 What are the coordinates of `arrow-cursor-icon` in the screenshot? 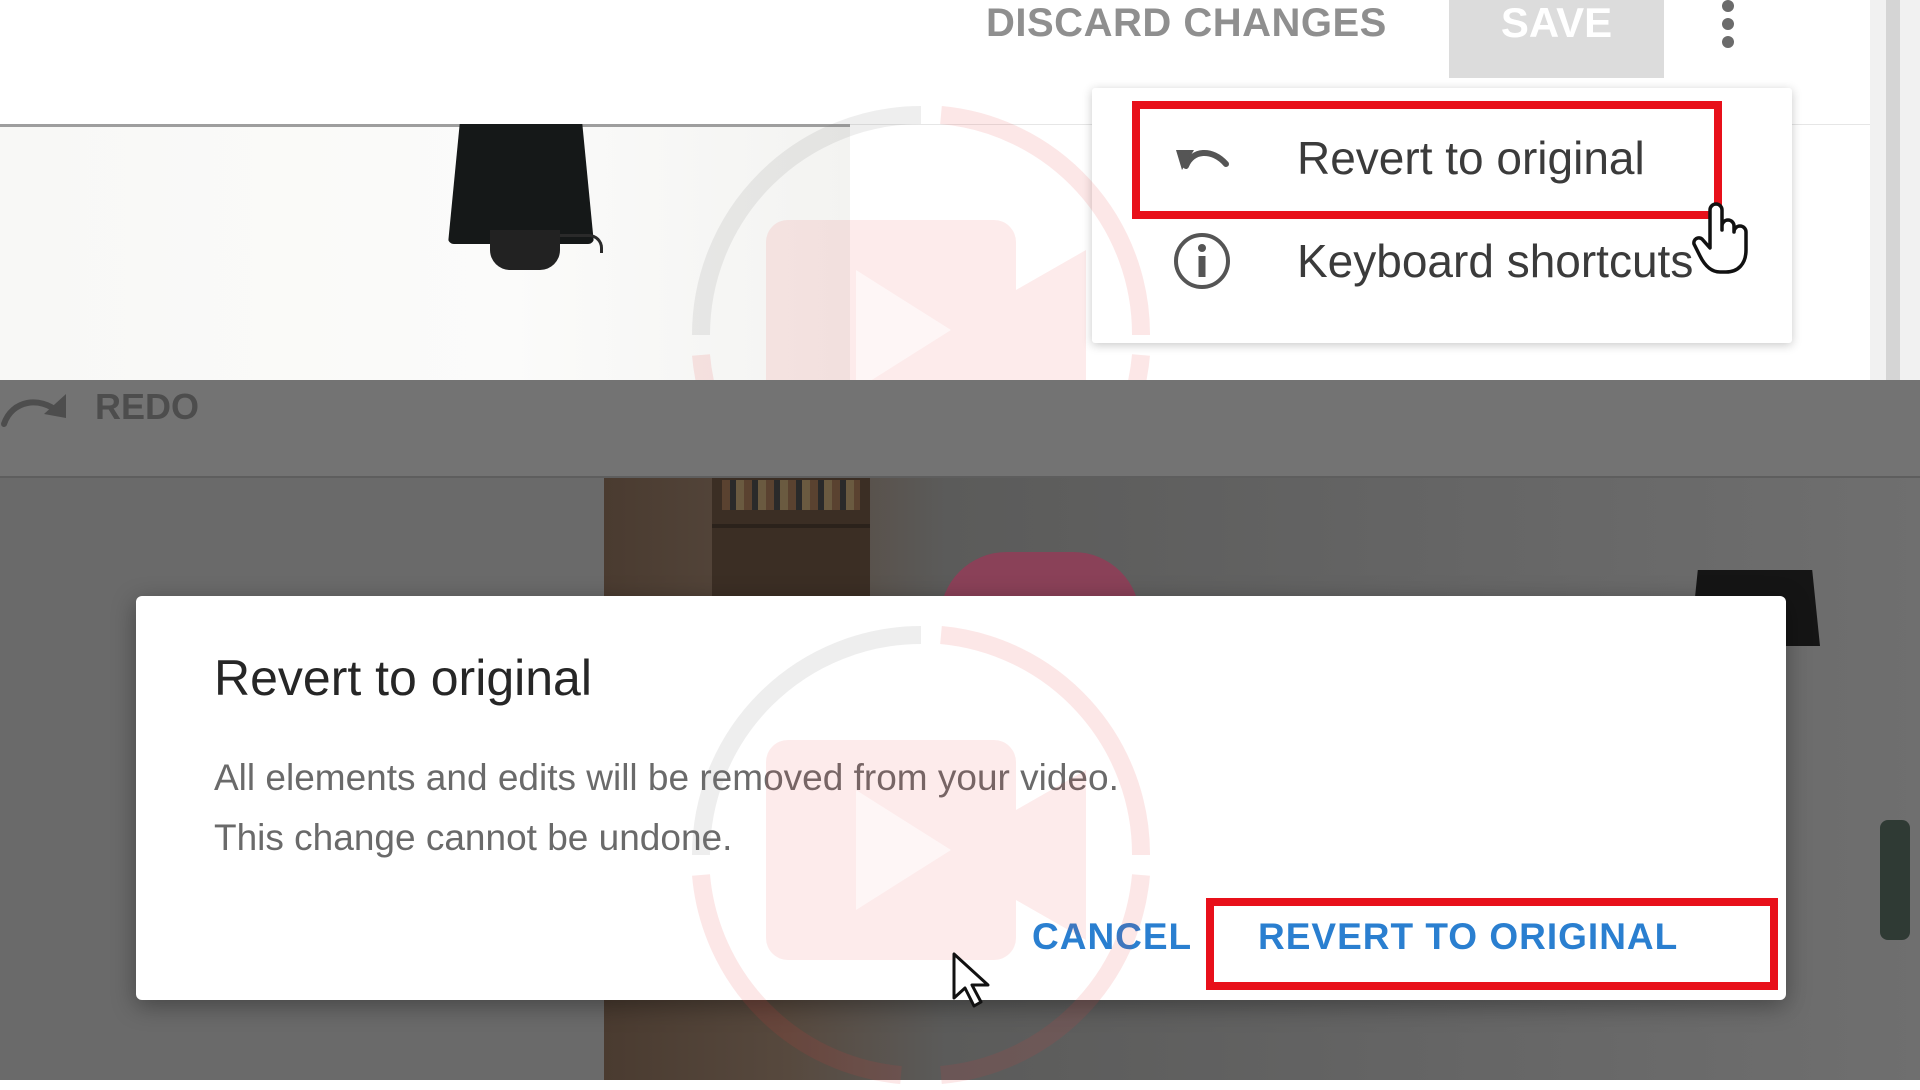 It's located at (971, 980).